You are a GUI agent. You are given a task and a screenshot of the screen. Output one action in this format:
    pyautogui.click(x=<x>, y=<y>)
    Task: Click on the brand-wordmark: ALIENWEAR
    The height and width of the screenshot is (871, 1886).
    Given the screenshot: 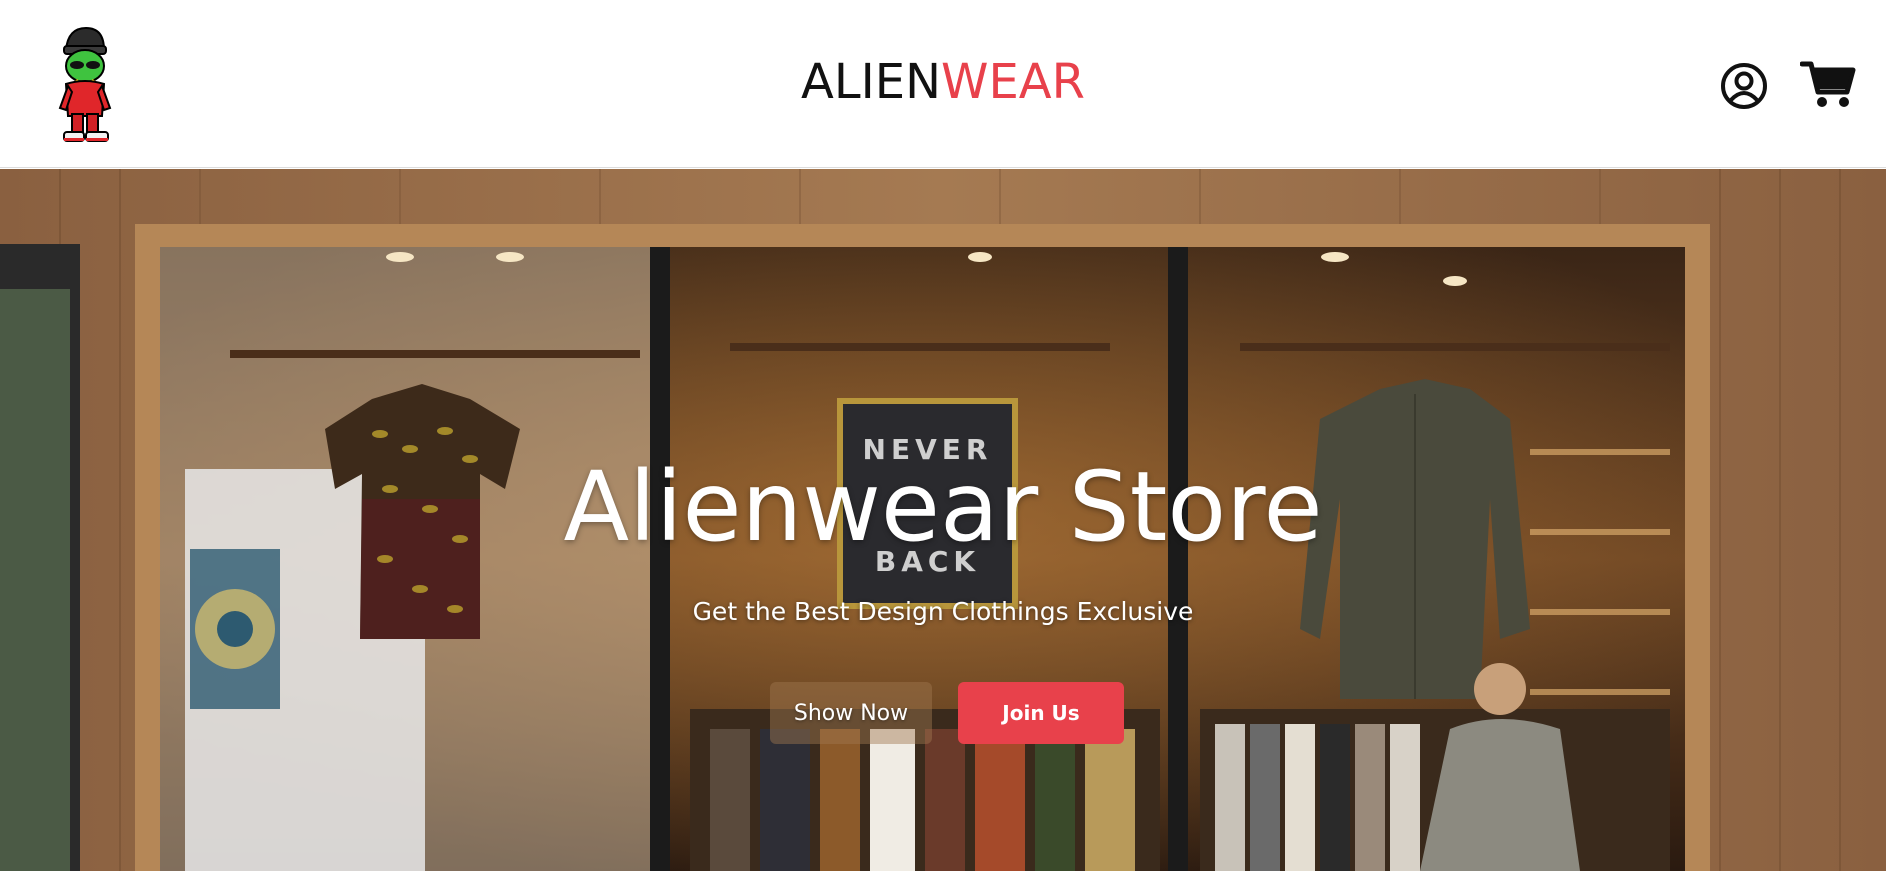 What is the action you would take?
    pyautogui.click(x=943, y=82)
    